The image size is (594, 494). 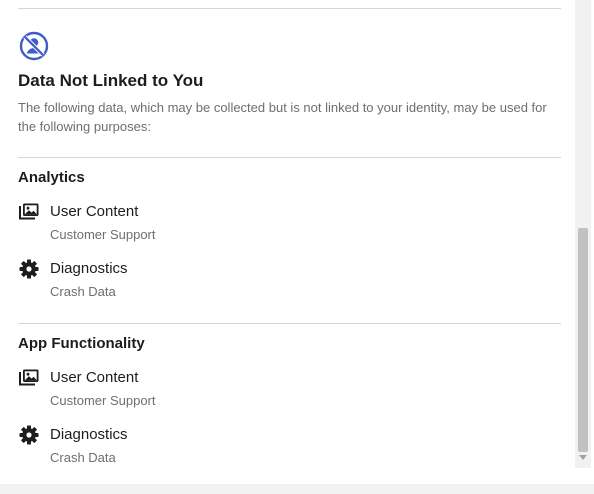 What do you see at coordinates (583, 340) in the screenshot?
I see `scrollbar-thumb` at bounding box center [583, 340].